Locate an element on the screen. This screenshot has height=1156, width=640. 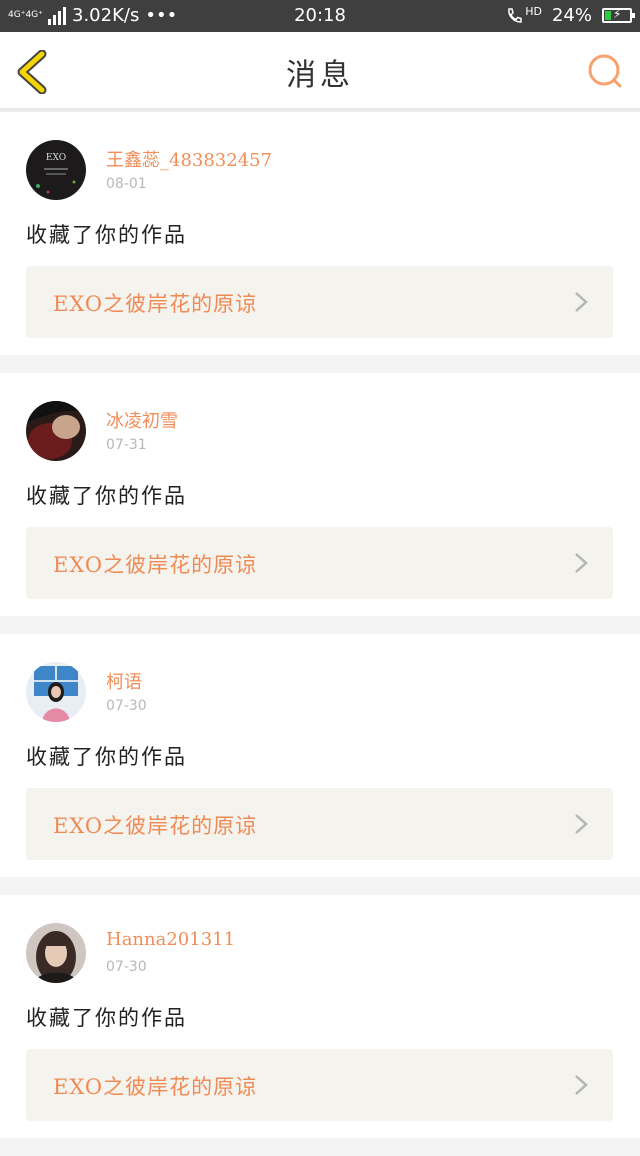
avatar-logo-text: EXO is located at coordinates (56, 158).